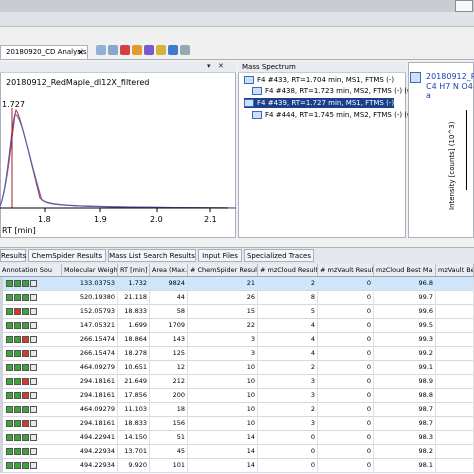 The height and width of the screenshot is (474, 474). I want to click on cell-mw: 266.15474, so click(90, 354).